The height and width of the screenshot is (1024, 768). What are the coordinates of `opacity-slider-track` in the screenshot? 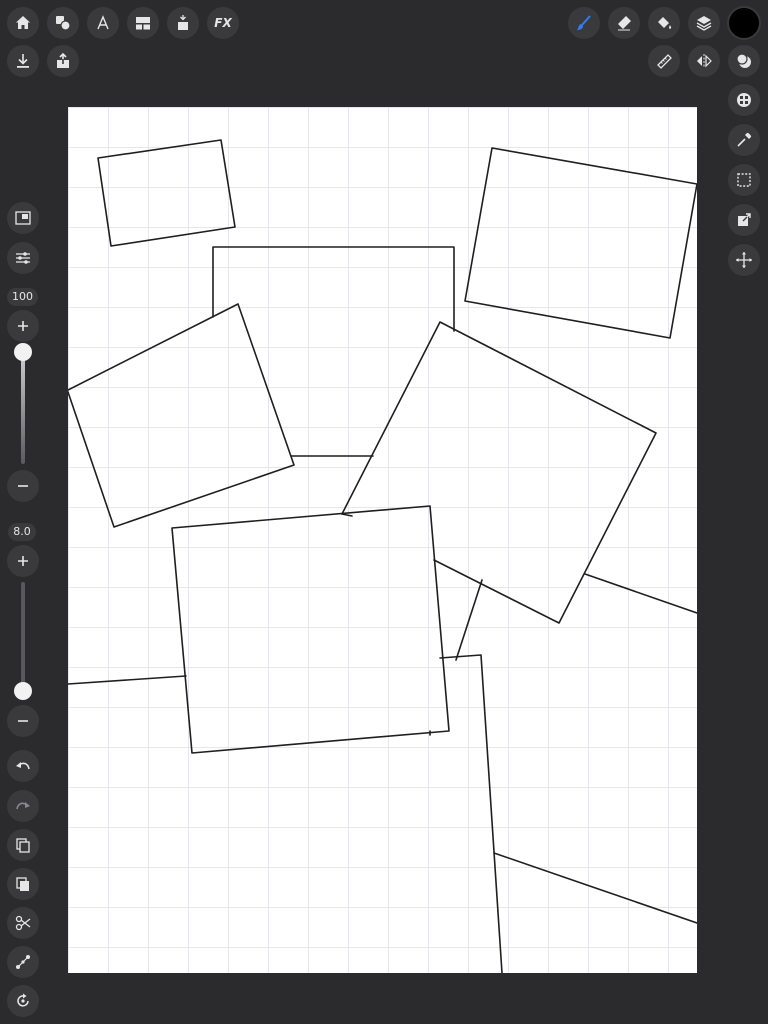 It's located at (23, 408).